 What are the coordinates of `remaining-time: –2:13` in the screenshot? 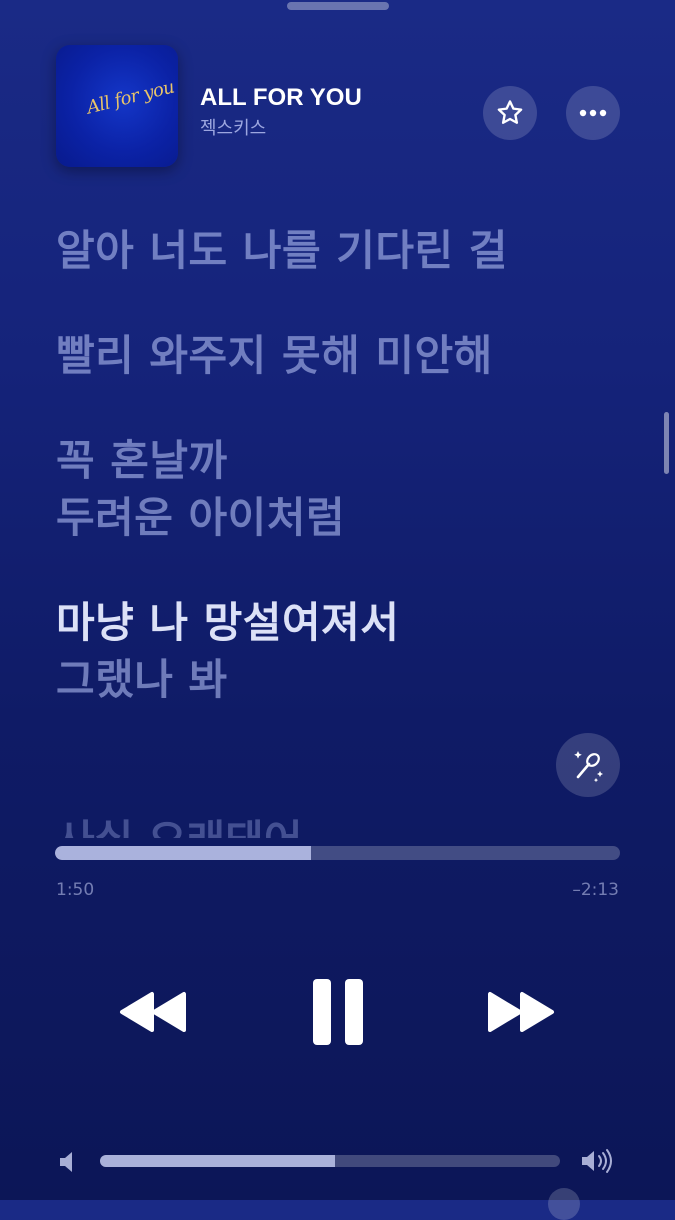 It's located at (595, 890).